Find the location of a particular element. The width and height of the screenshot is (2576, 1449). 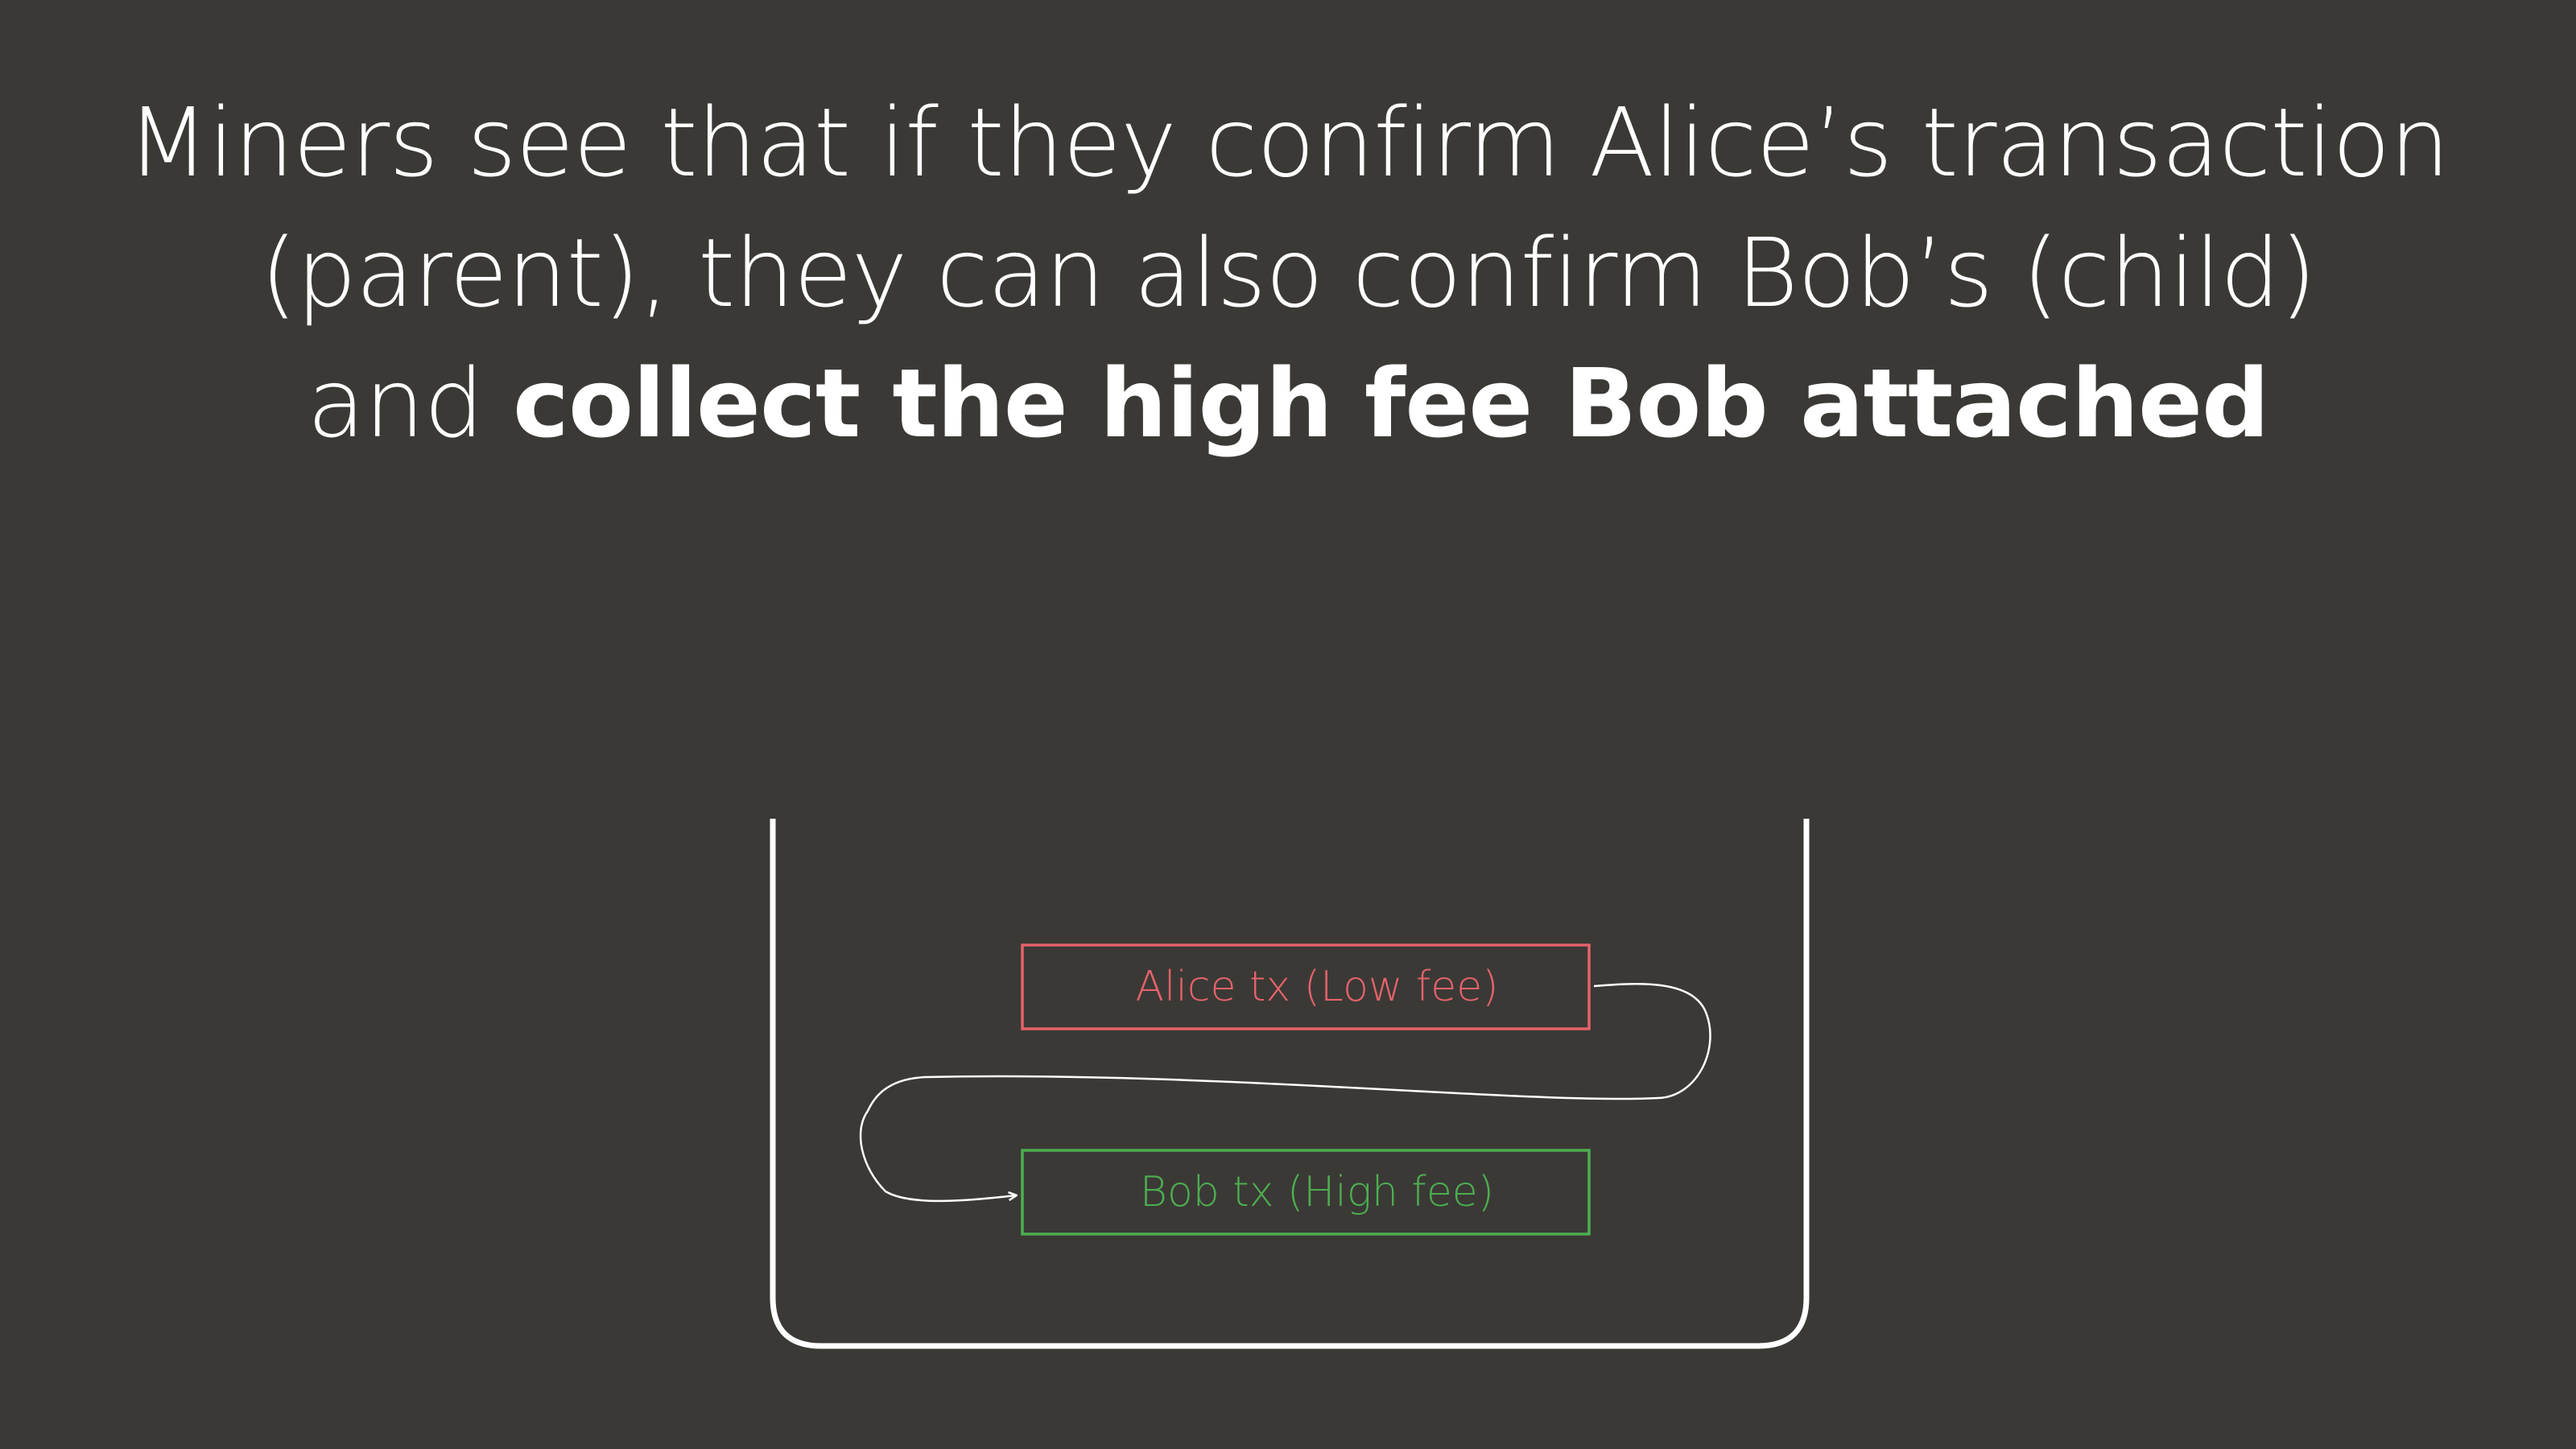

mempool-diagram: Alice tx (Low fee) Bob tx (High fee) is located at coordinates (1290, 1084).